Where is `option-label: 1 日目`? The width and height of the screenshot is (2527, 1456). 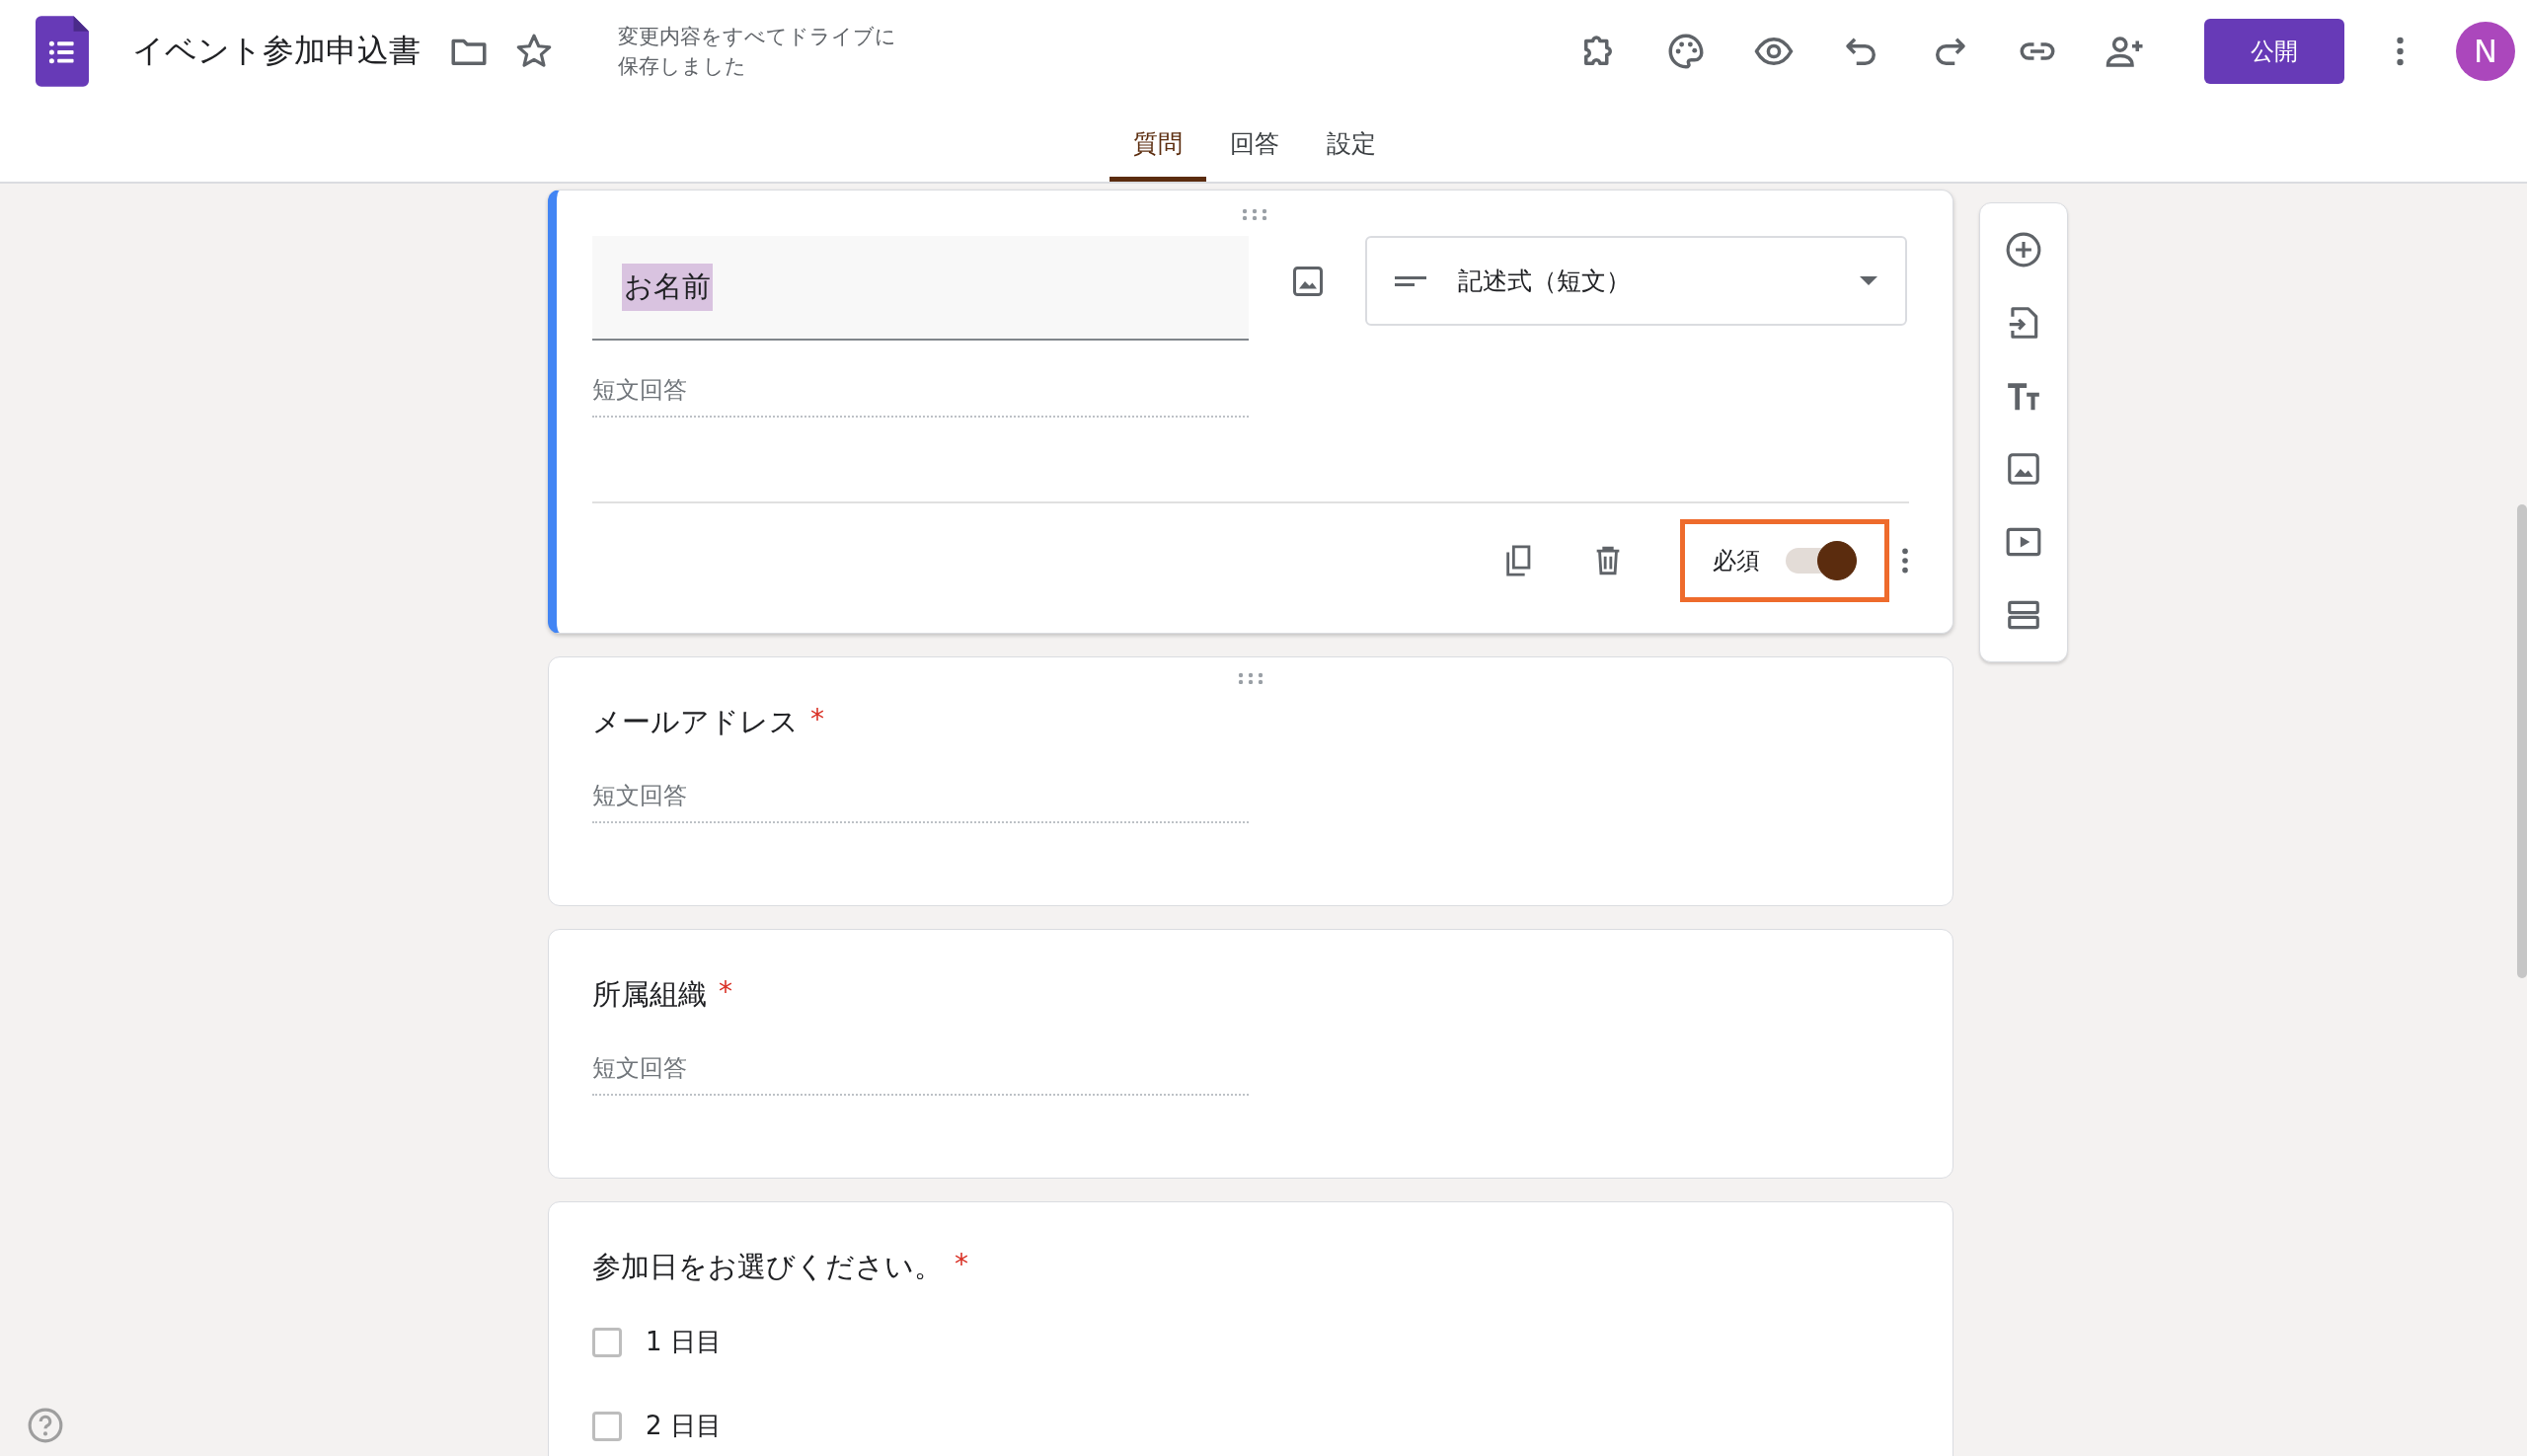 option-label: 1 日目 is located at coordinates (684, 1342).